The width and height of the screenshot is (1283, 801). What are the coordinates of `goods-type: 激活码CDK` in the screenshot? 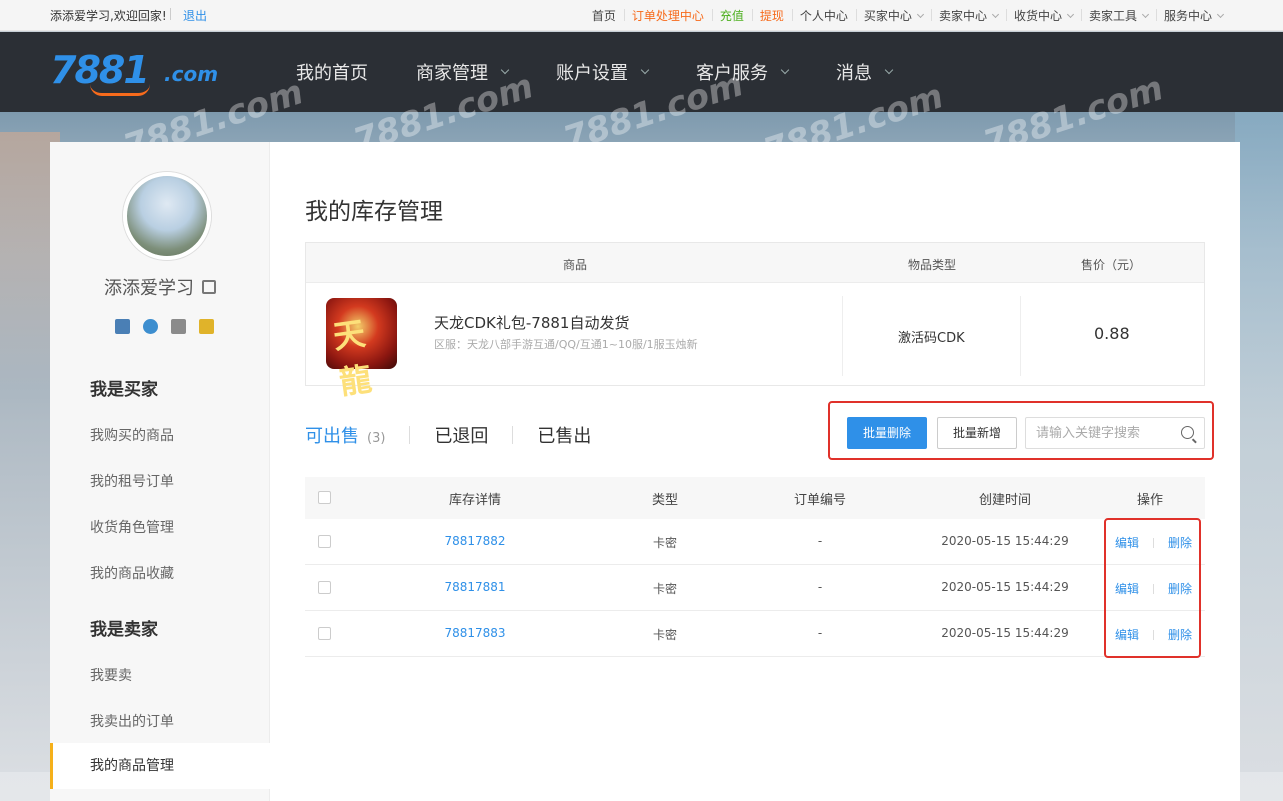 It's located at (931, 338).